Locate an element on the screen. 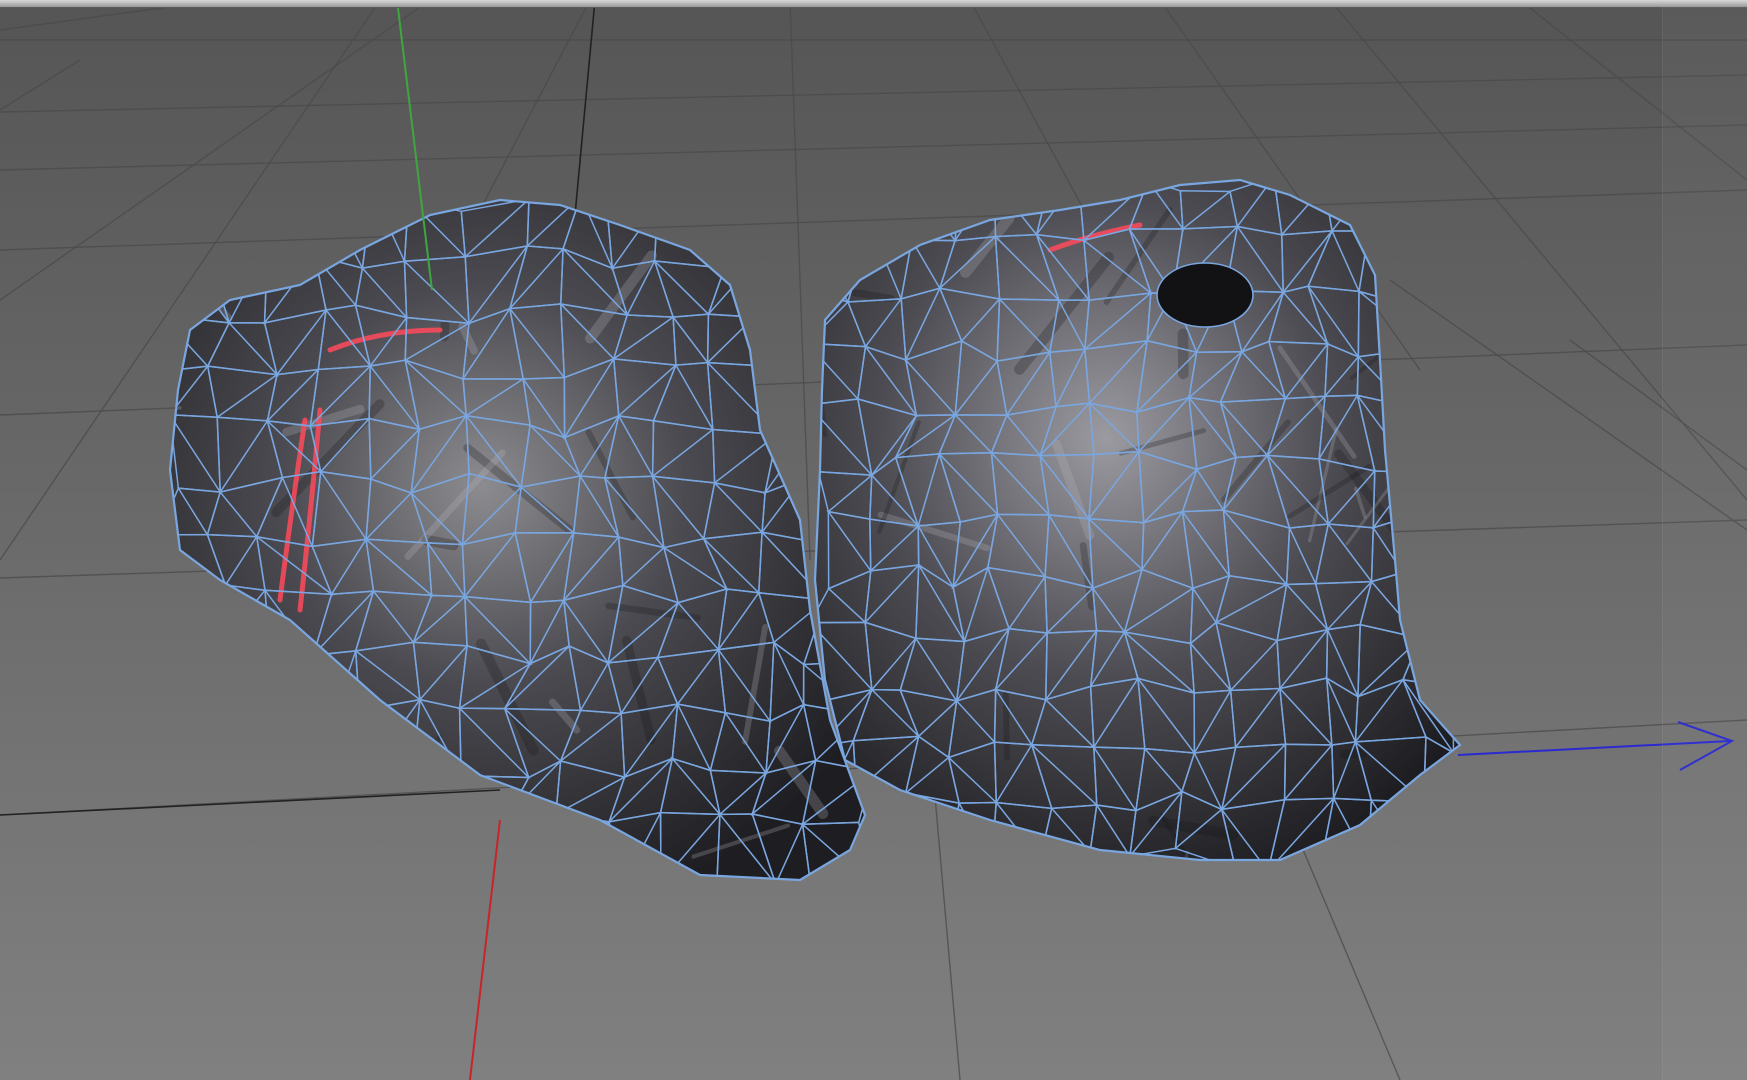  viewport-top-border is located at coordinates (873, 4).